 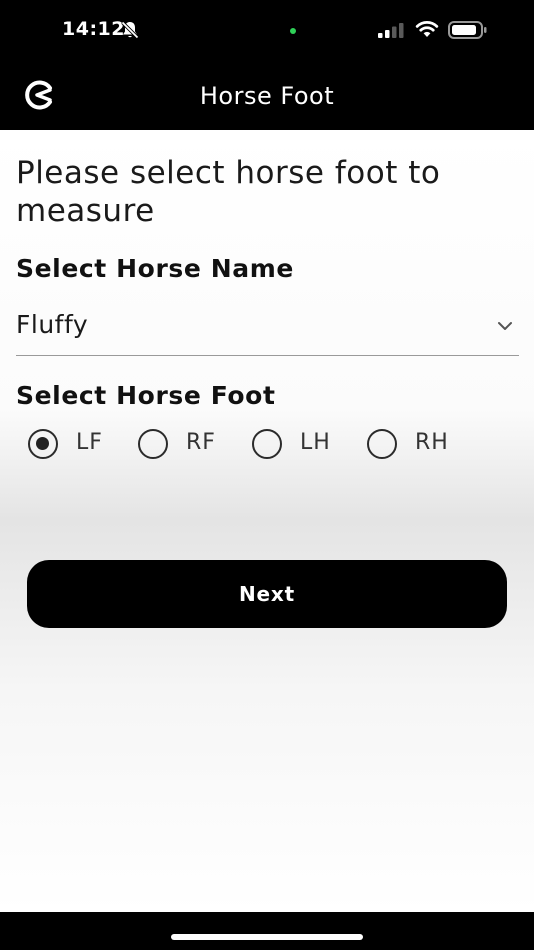 What do you see at coordinates (432, 442) in the screenshot?
I see `radio-label: RH` at bounding box center [432, 442].